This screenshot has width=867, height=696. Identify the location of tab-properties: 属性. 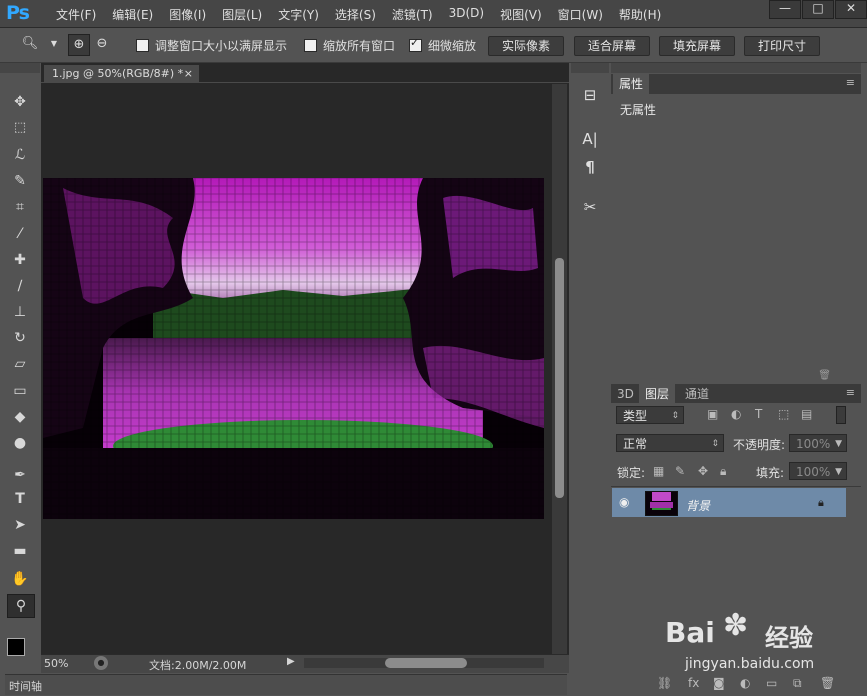
(631, 84).